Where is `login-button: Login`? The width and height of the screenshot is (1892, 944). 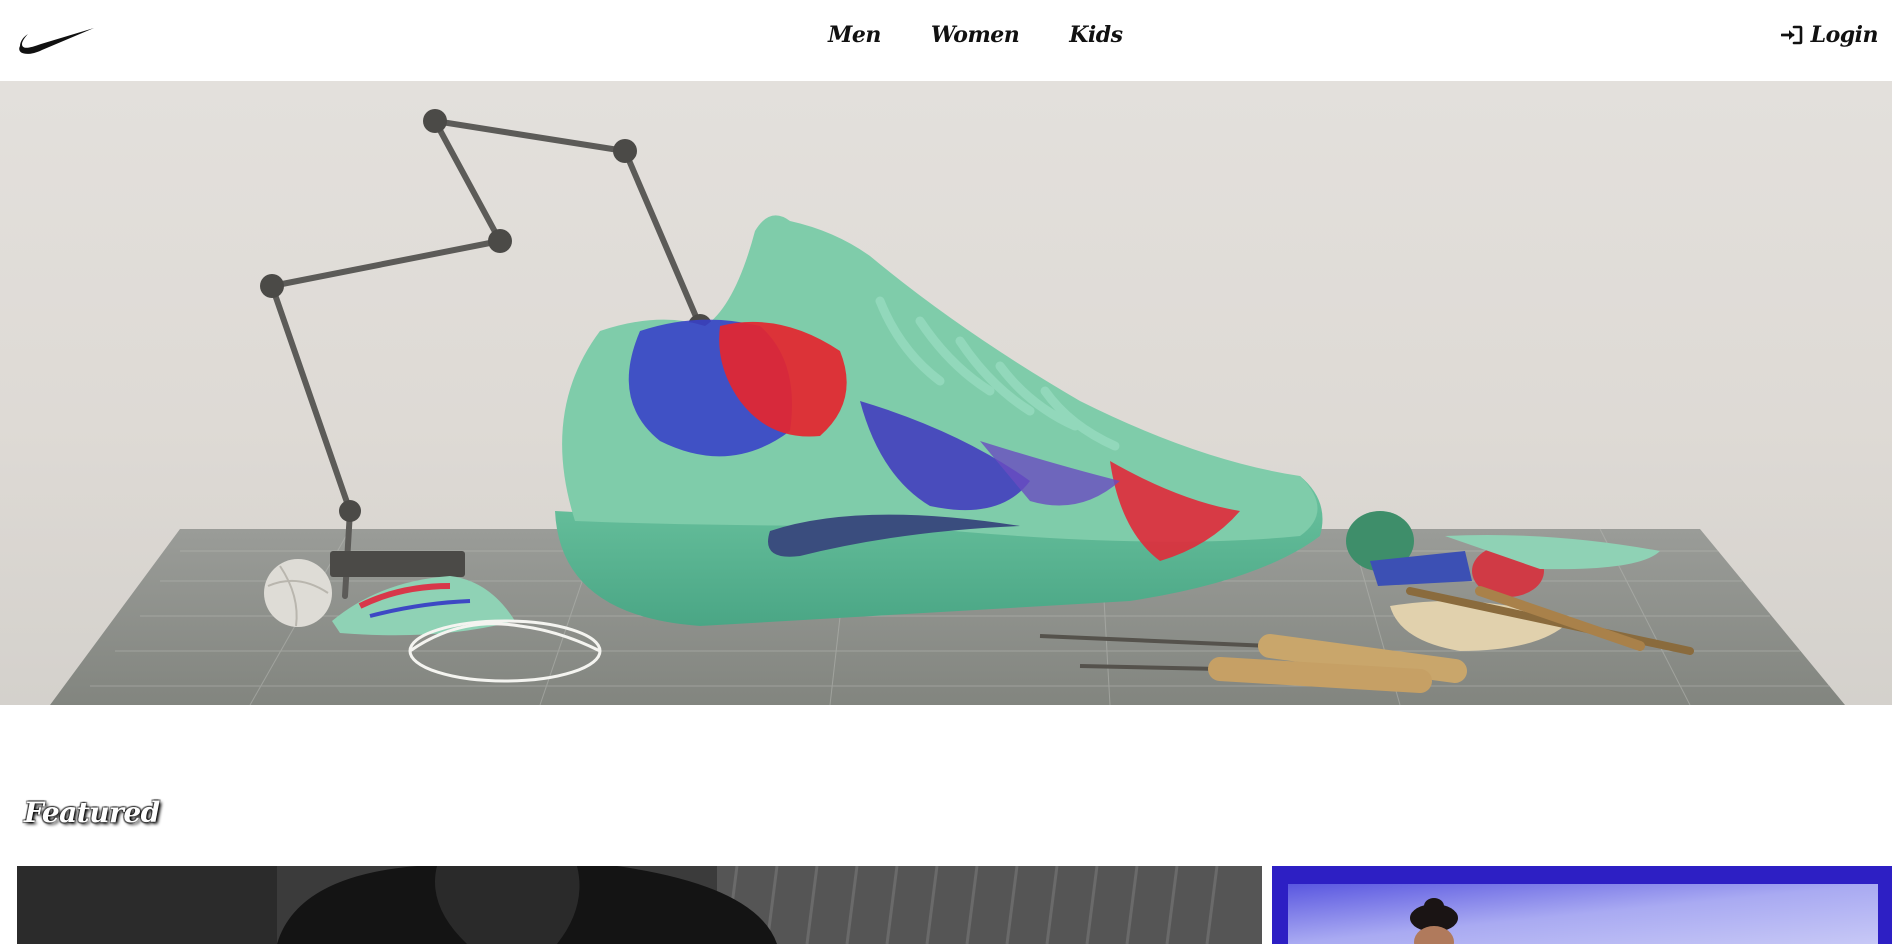 login-button: Login is located at coordinates (1829, 35).